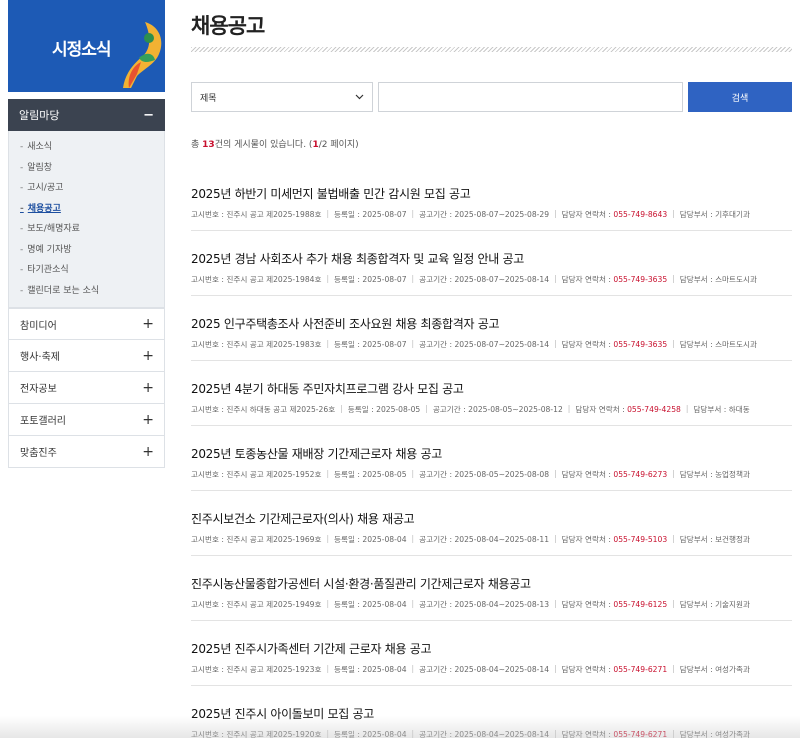  I want to click on sidebar-subitem: - 채용공고, so click(86, 209).